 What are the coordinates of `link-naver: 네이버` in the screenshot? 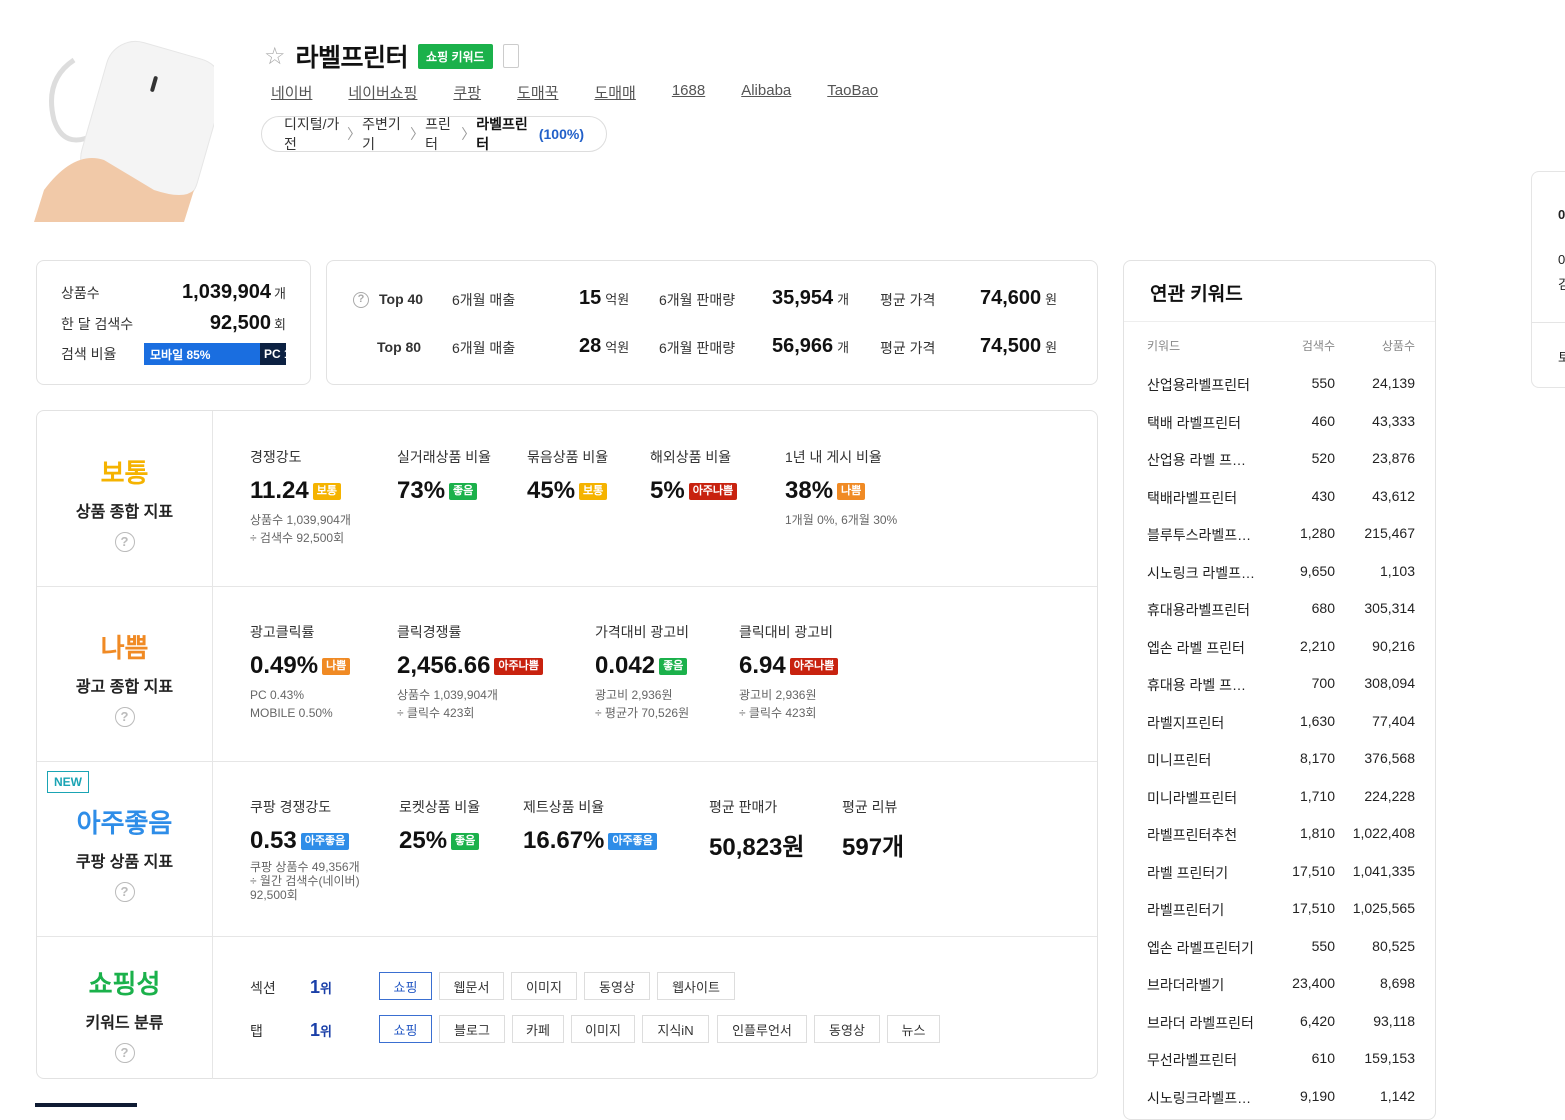 It's located at (291, 92).